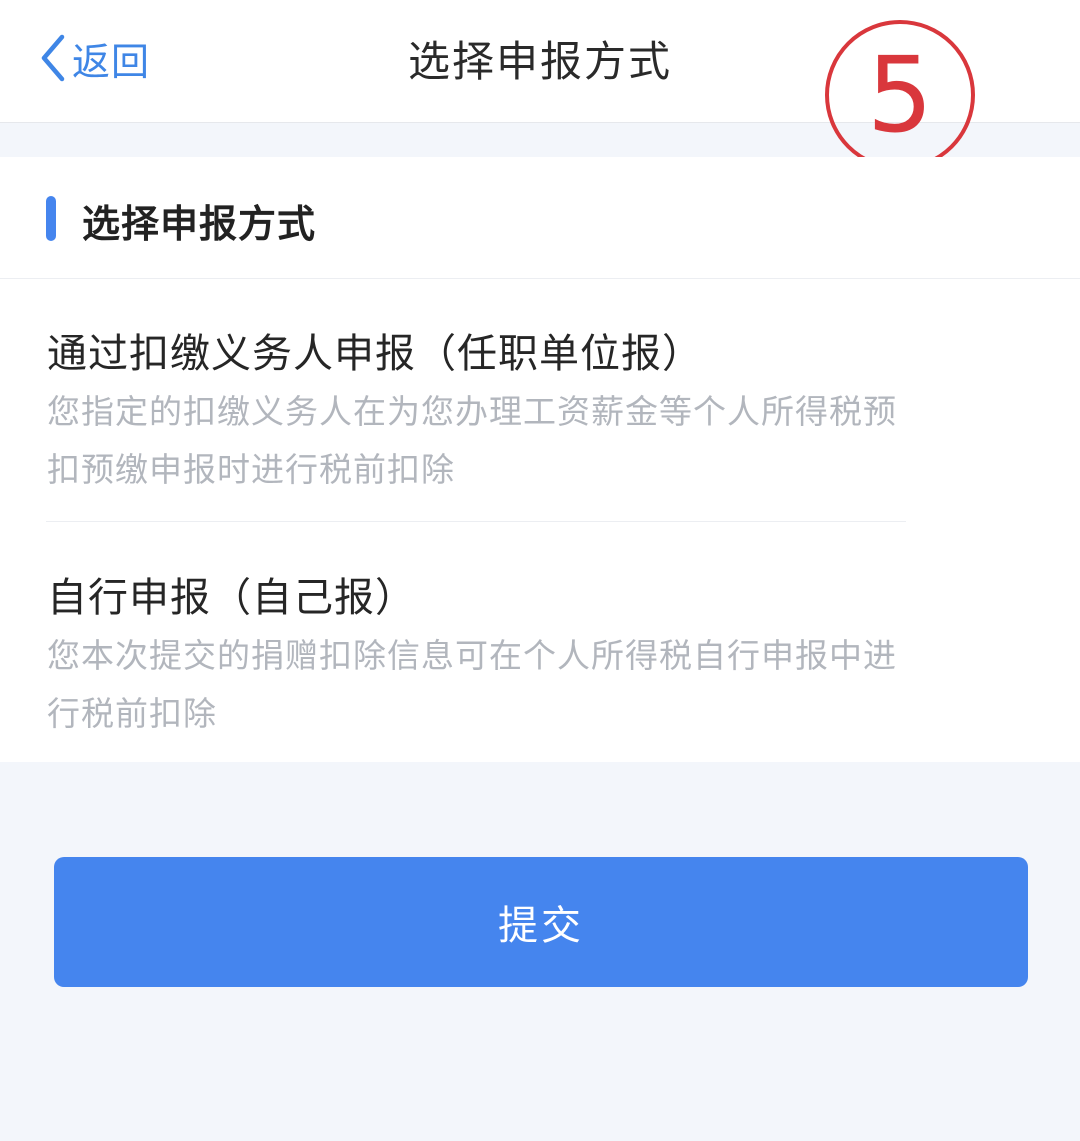  What do you see at coordinates (375, 354) in the screenshot?
I see `option-title: 通过扣缴义务人申报（任职单位报）` at bounding box center [375, 354].